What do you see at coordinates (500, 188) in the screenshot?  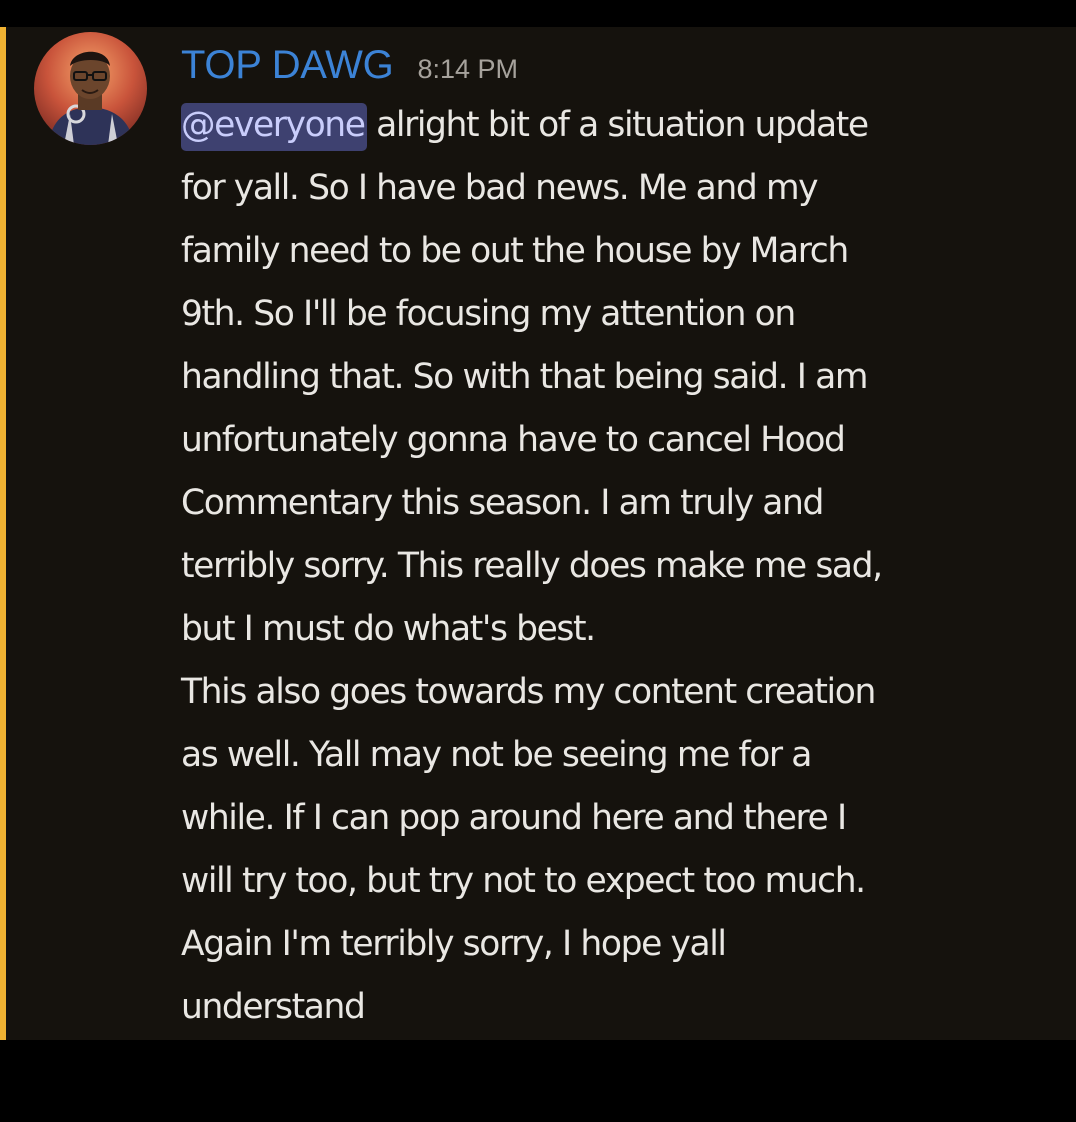 I see `message-line: for yall. So I have bad news. Me and my` at bounding box center [500, 188].